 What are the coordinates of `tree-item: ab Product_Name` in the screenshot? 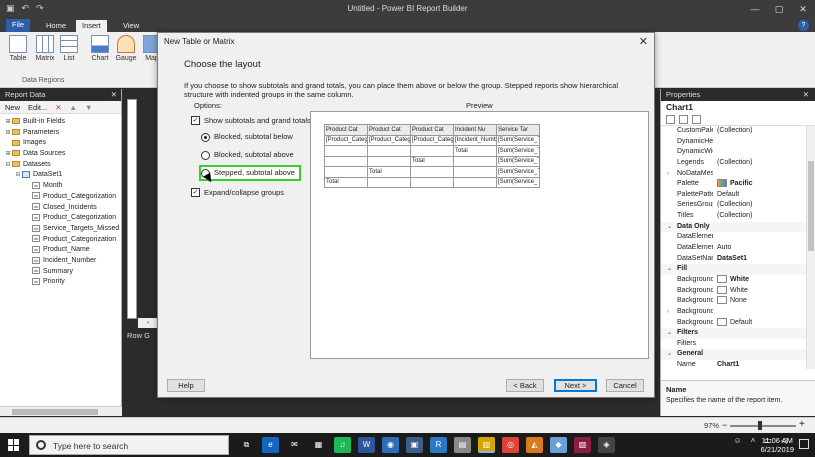 It's located at (60, 250).